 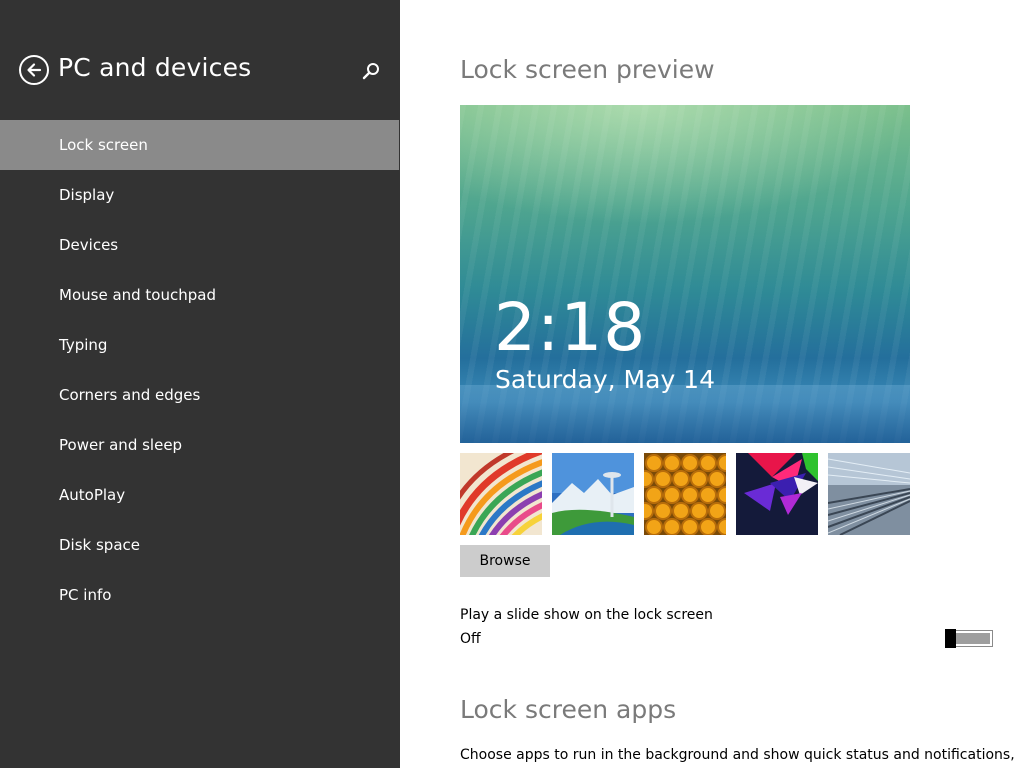 What do you see at coordinates (199, 195) in the screenshot?
I see `nav-item-display: Display` at bounding box center [199, 195].